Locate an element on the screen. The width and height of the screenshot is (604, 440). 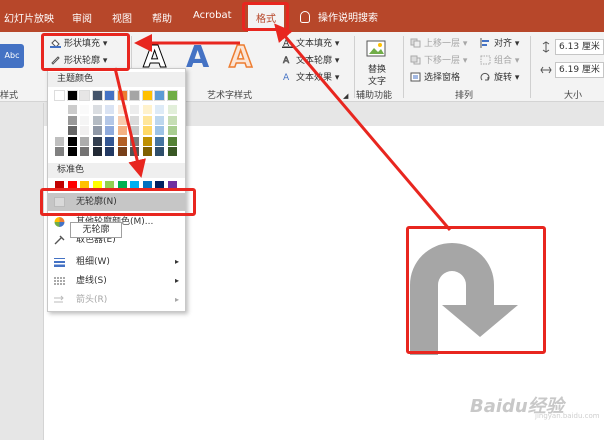
align-icon is located at coordinates (484, 43).